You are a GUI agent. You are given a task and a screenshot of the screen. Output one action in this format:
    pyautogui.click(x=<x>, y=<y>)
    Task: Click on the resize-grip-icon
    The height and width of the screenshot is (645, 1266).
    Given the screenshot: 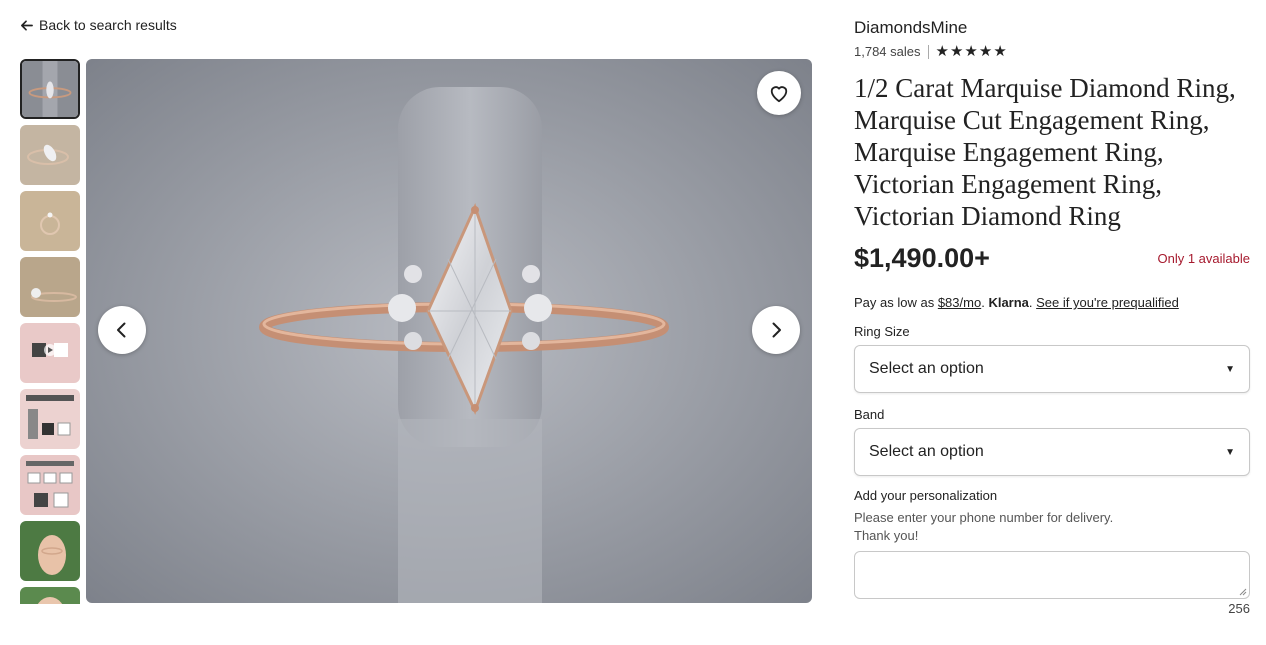 What is the action you would take?
    pyautogui.click(x=1243, y=592)
    